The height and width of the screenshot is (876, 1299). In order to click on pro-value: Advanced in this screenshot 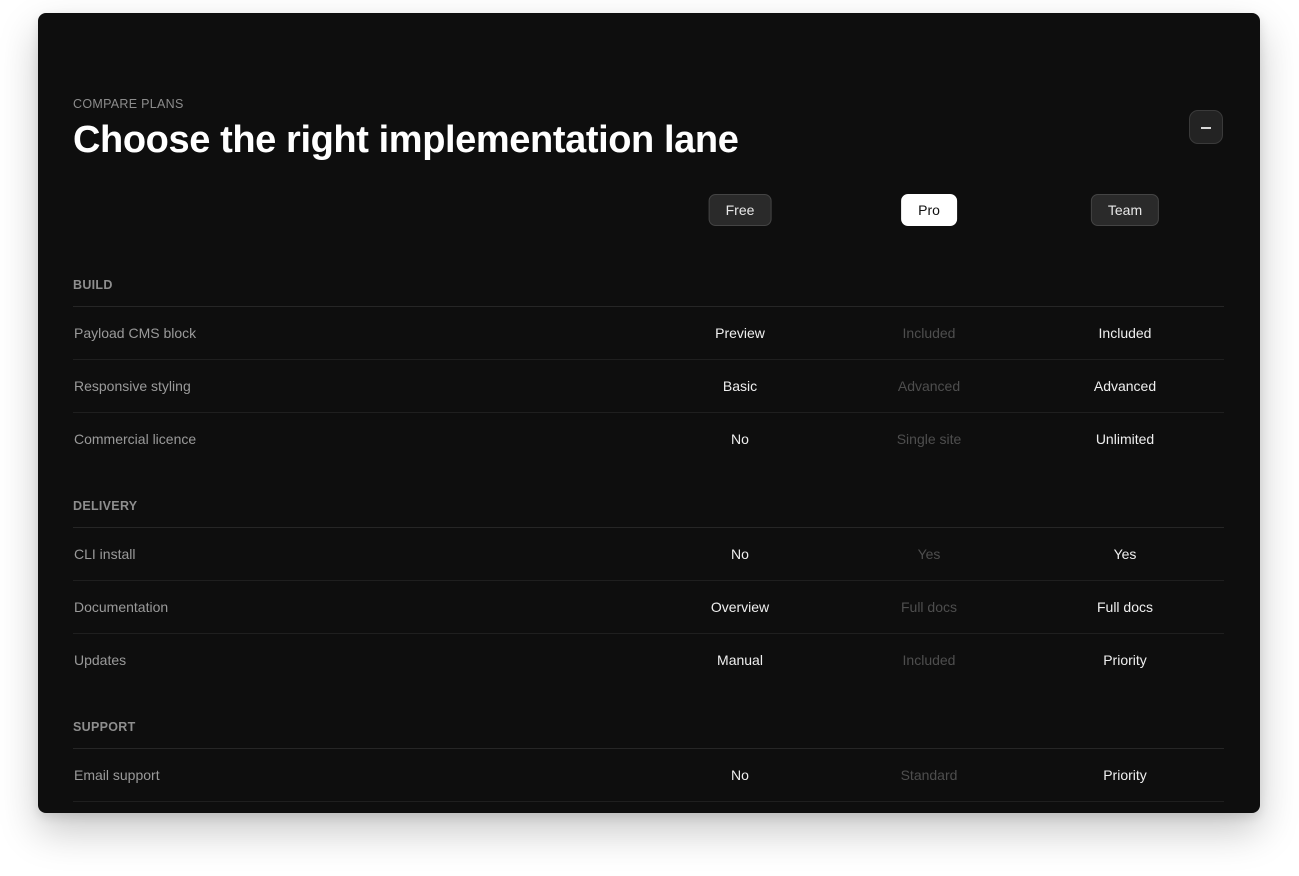, I will do `click(929, 386)`.